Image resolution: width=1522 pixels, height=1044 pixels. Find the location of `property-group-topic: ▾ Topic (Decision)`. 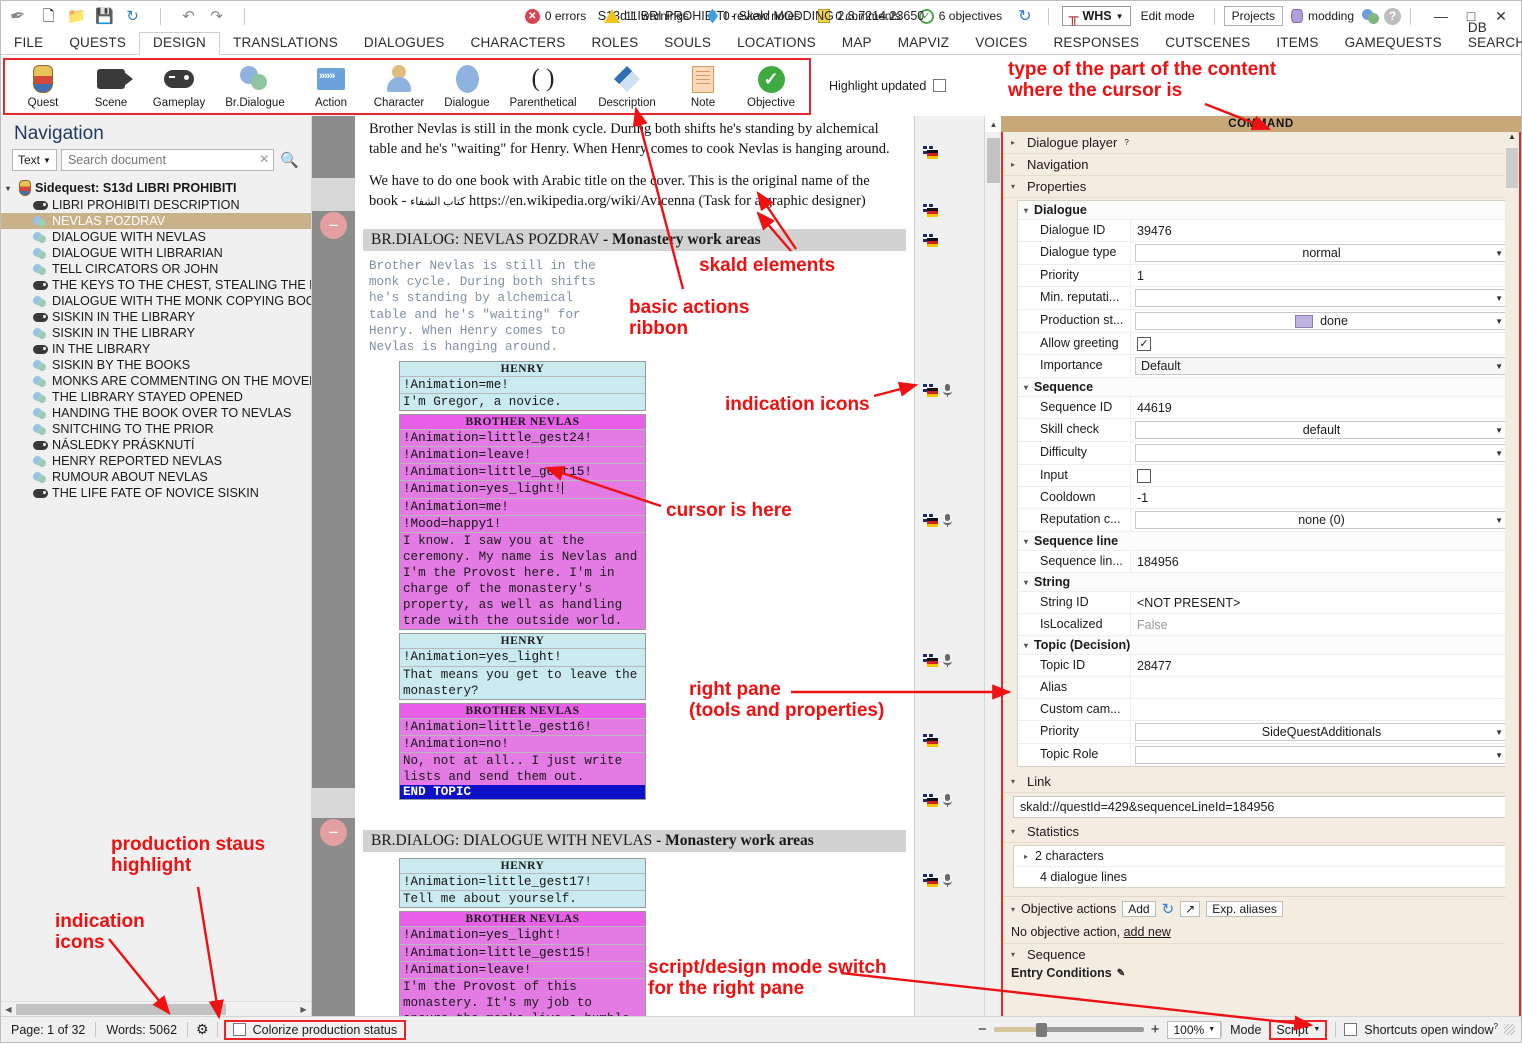

property-group-topic: ▾ Topic (Decision) is located at coordinates (1265, 645).